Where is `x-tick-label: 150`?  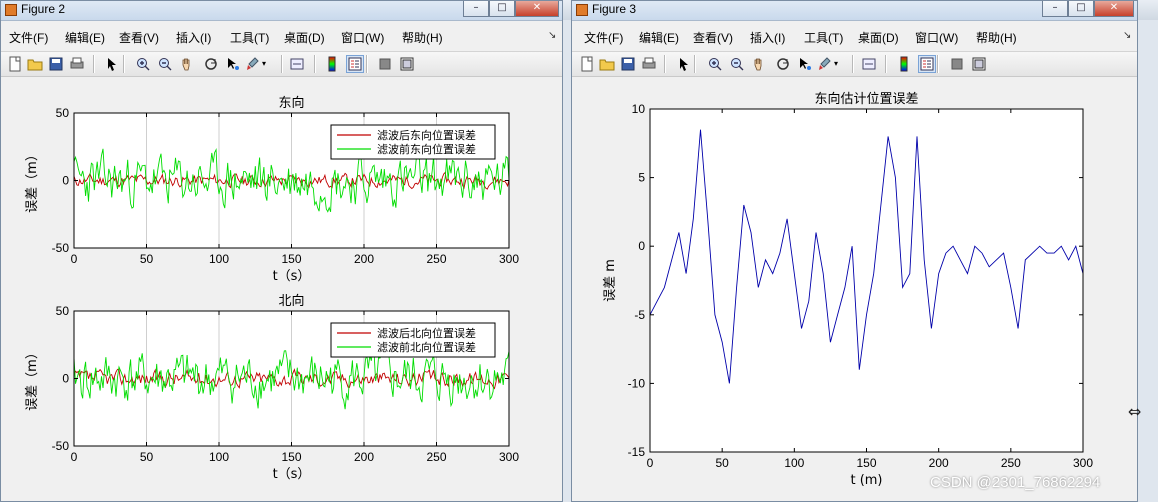
x-tick-label: 150 is located at coordinates (291, 259).